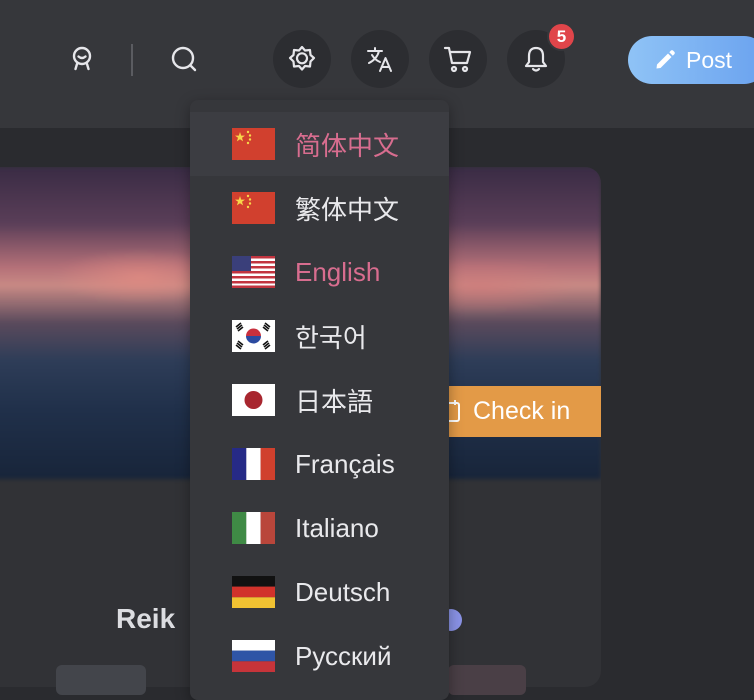  Describe the element at coordinates (337, 527) in the screenshot. I see `language-label: Italiano` at that location.